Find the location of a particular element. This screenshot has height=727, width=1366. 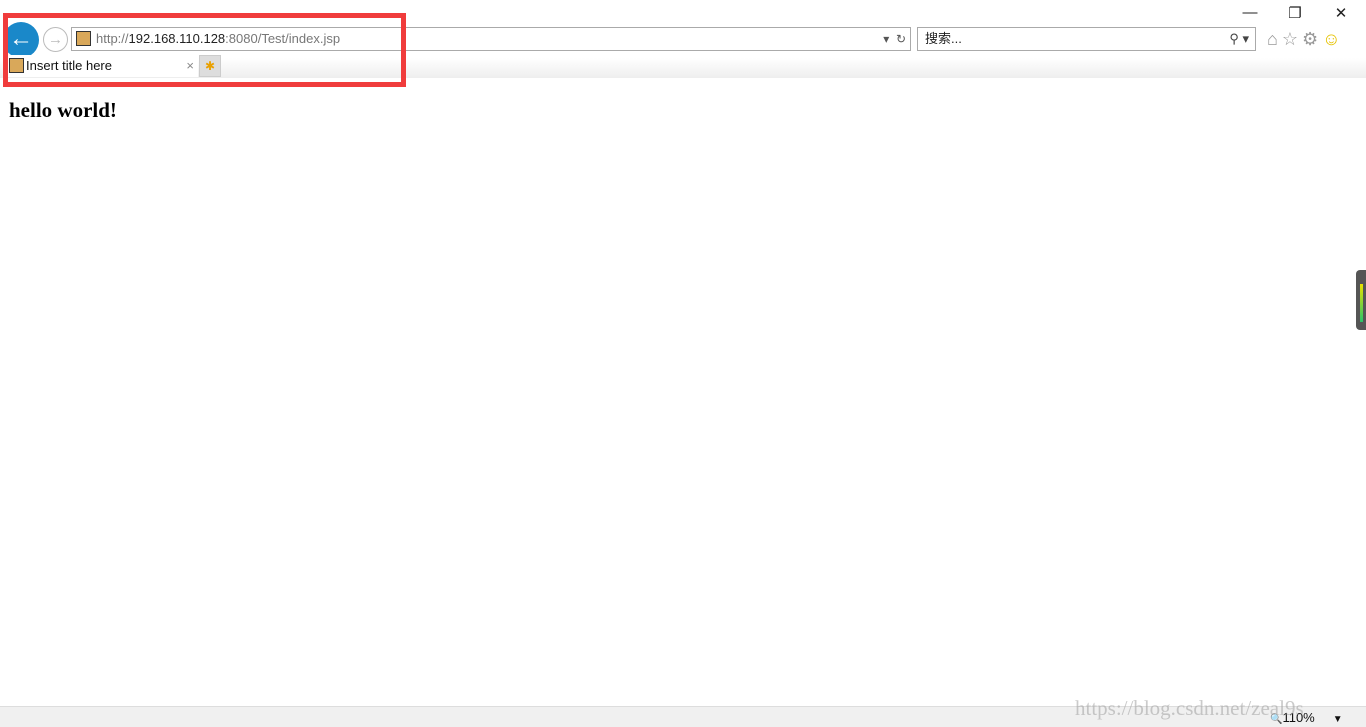

toolbar-icons: ⌂☆⚙☺ is located at coordinates (1306, 39).